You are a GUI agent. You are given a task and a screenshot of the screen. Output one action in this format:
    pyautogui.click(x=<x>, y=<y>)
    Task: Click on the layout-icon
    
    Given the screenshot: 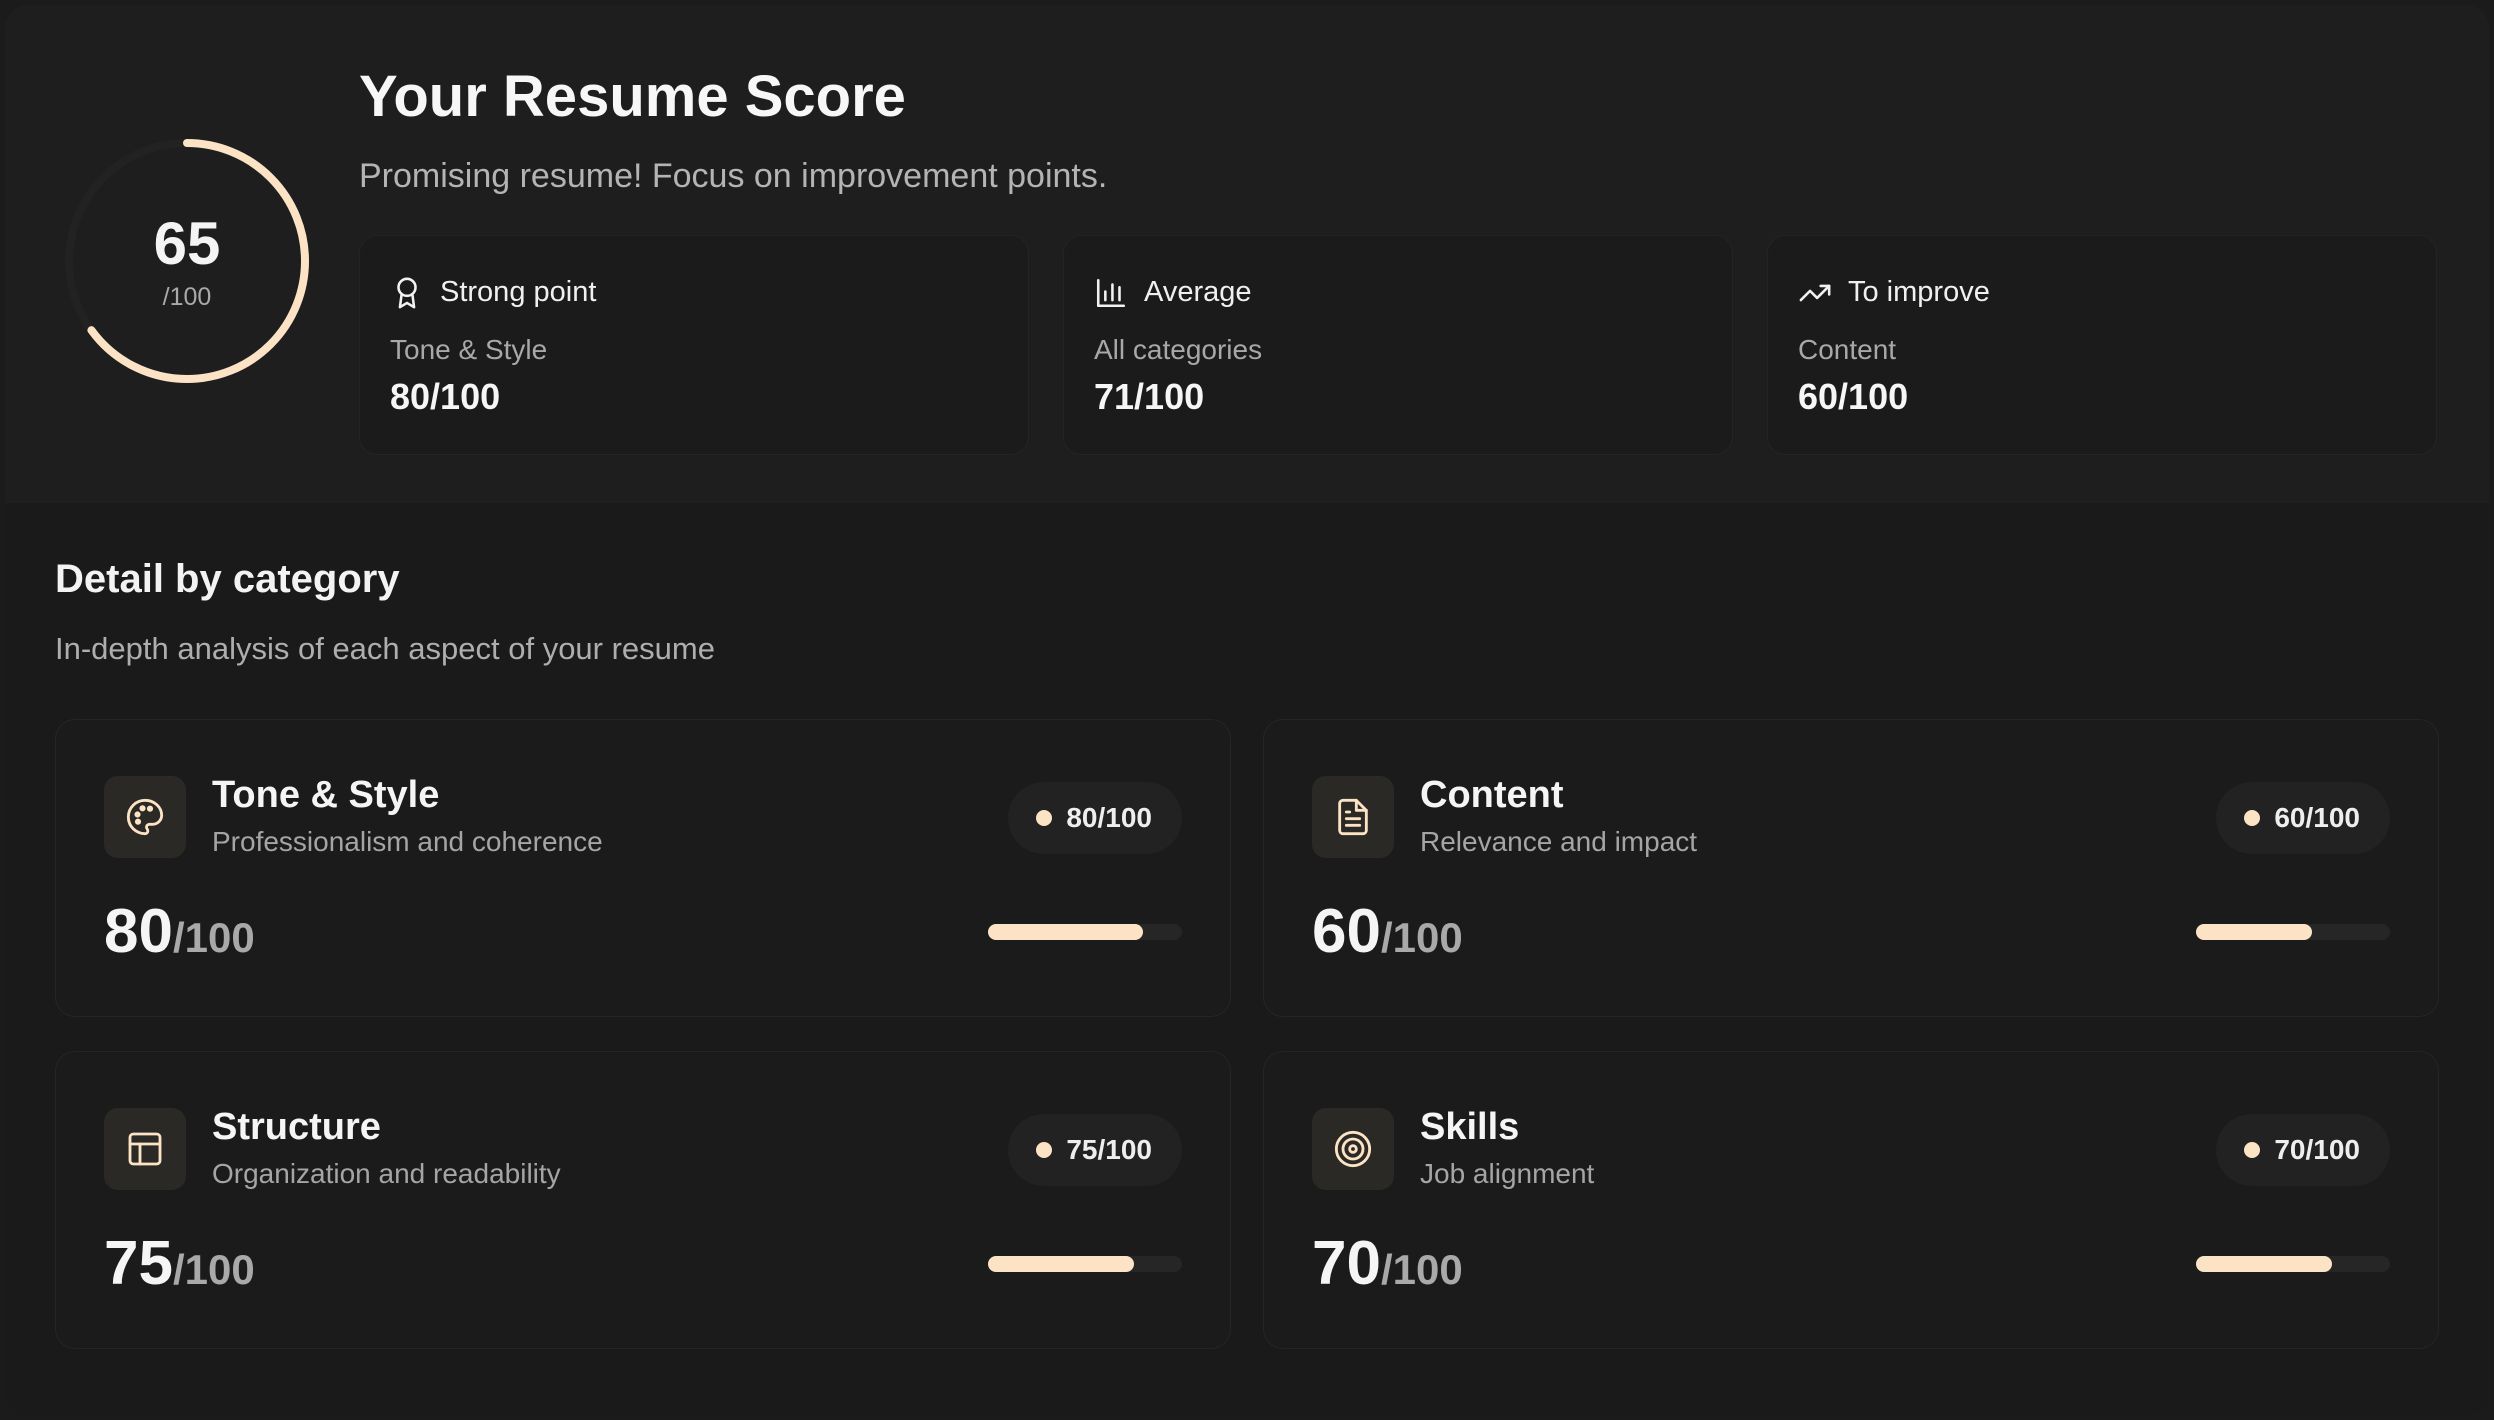 What is the action you would take?
    pyautogui.click(x=145, y=1149)
    